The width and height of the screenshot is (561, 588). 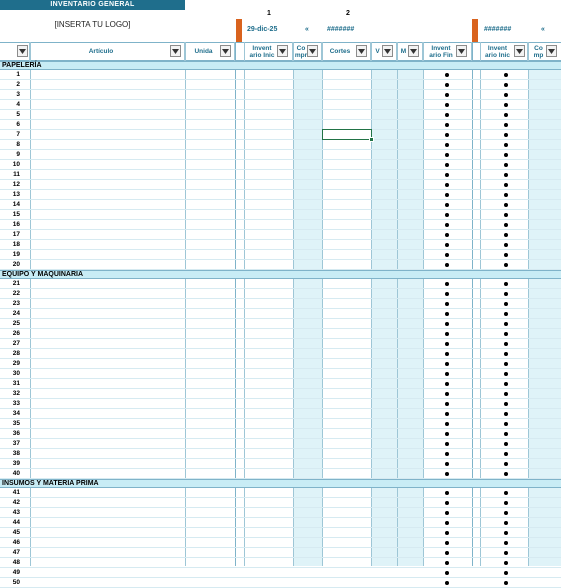 I want to click on row-number: 49, so click(x=16, y=572).